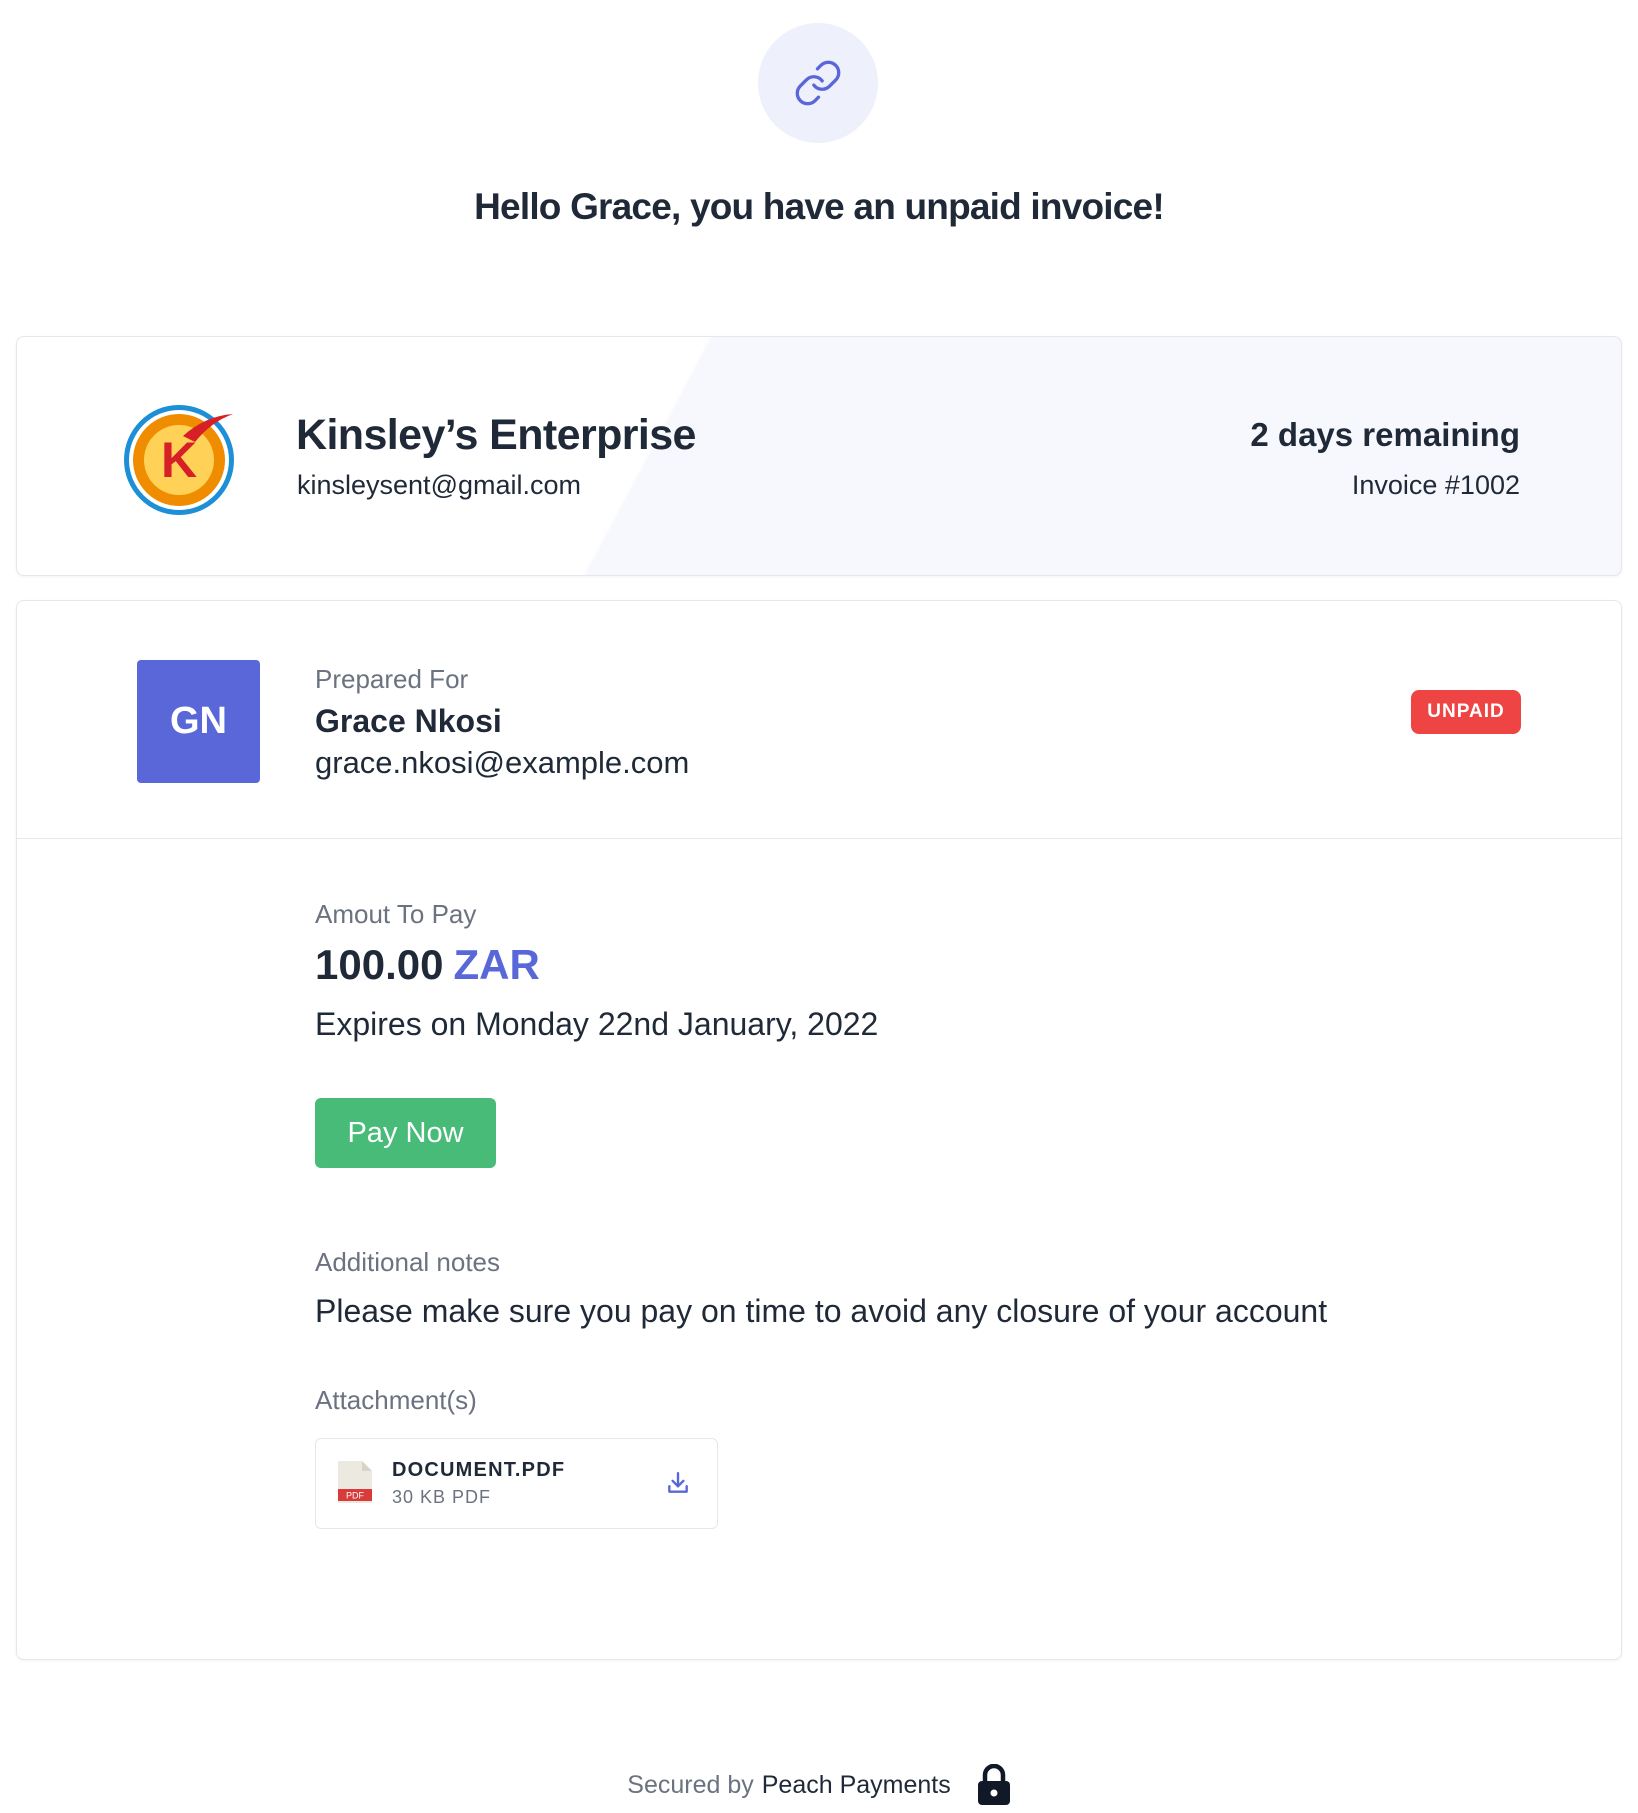  Describe the element at coordinates (690, 1784) in the screenshot. I see `secured-by-label: Secured by` at that location.